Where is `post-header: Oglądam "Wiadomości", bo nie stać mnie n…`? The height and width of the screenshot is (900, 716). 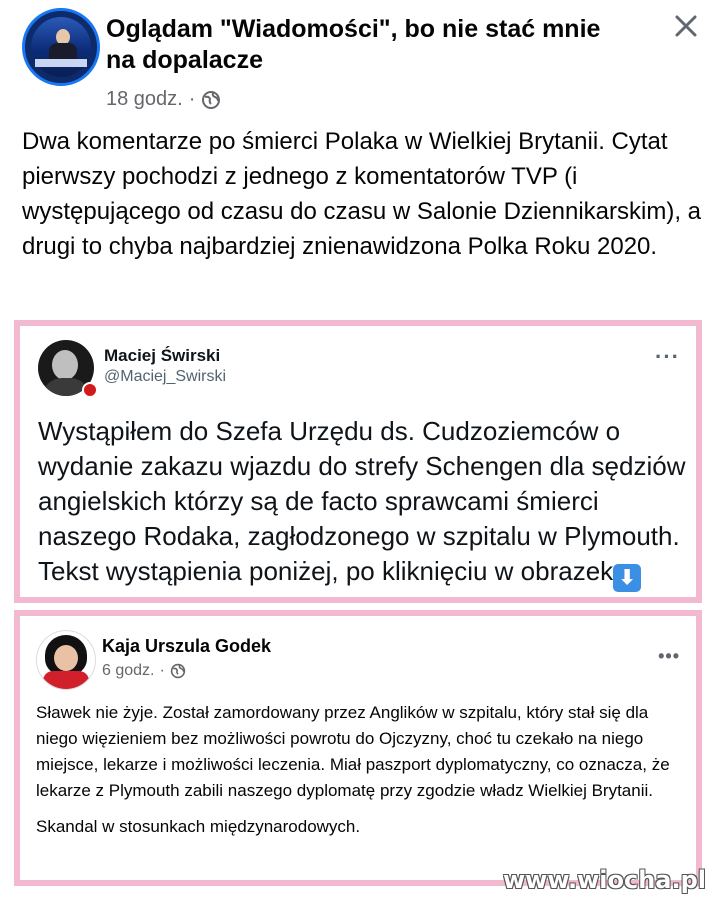
post-header: Oglądam "Wiadomości", bo nie stać mnie n… is located at coordinates (362, 61).